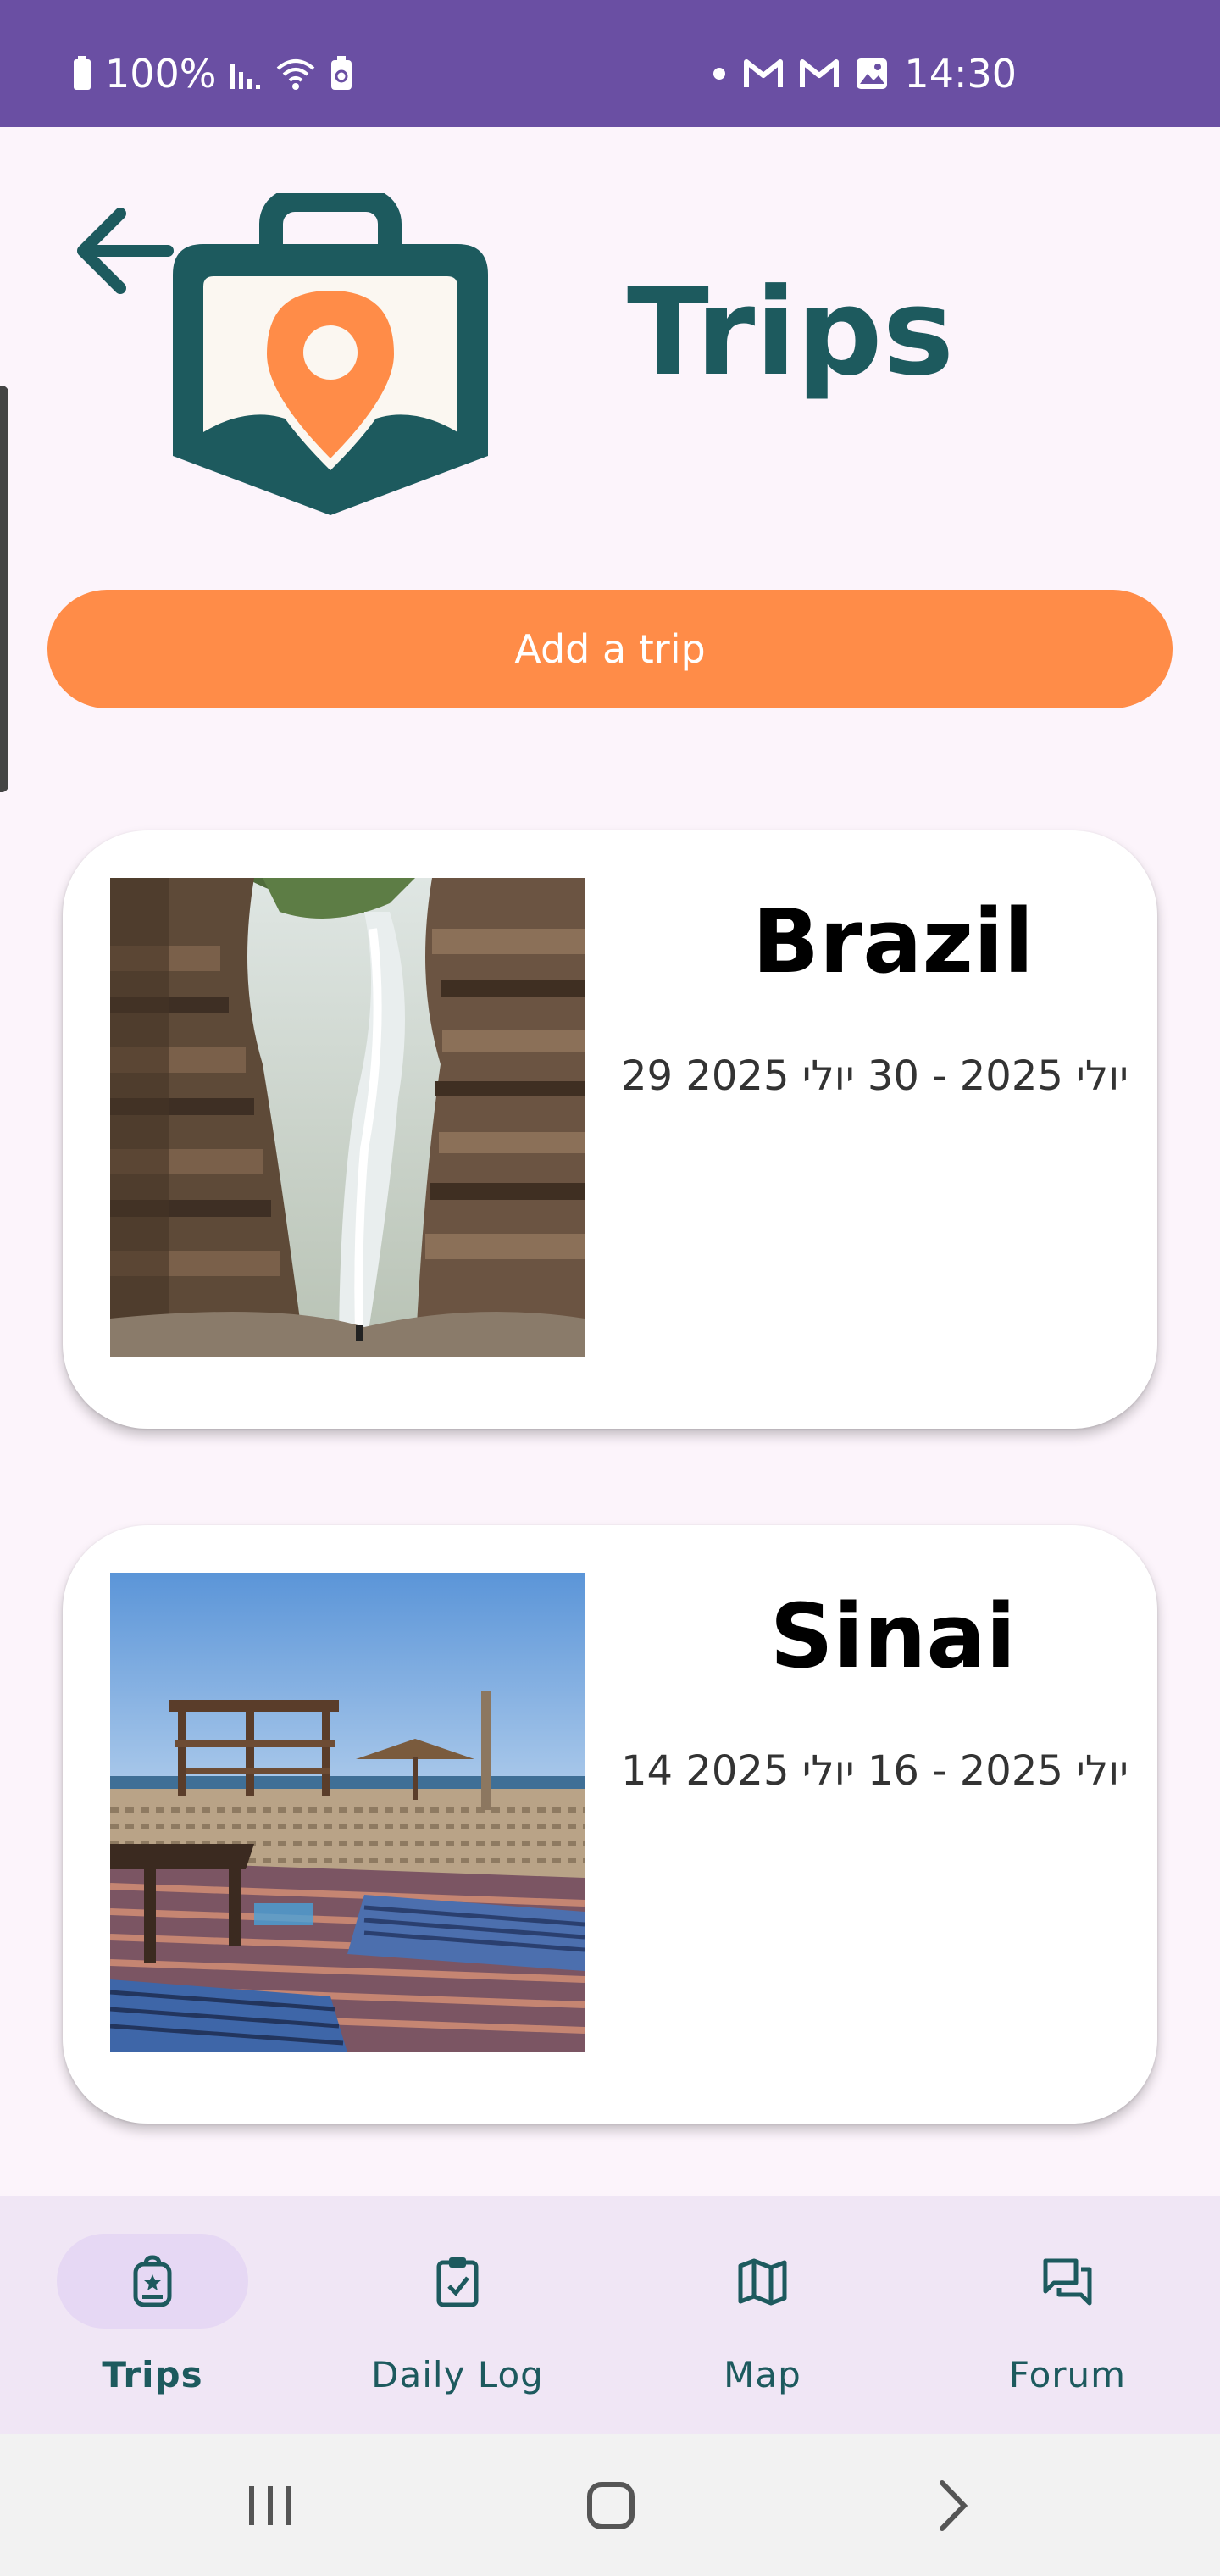  I want to click on suitcase-map-pin-logo, so click(330, 360).